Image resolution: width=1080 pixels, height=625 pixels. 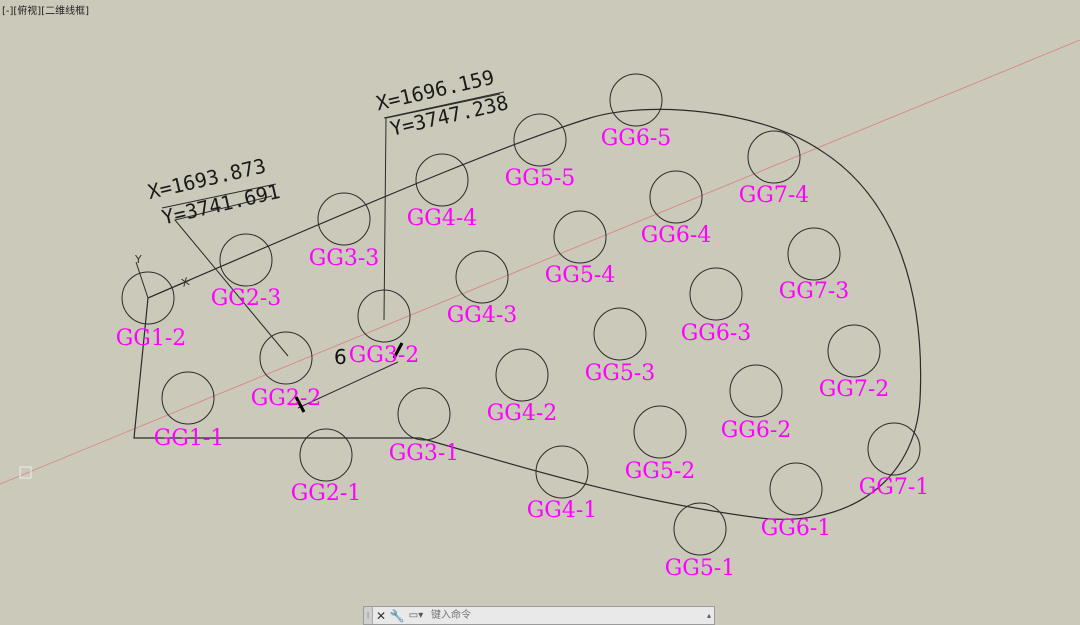 What do you see at coordinates (424, 453) in the screenshot?
I see `hole-label: GG3-1` at bounding box center [424, 453].